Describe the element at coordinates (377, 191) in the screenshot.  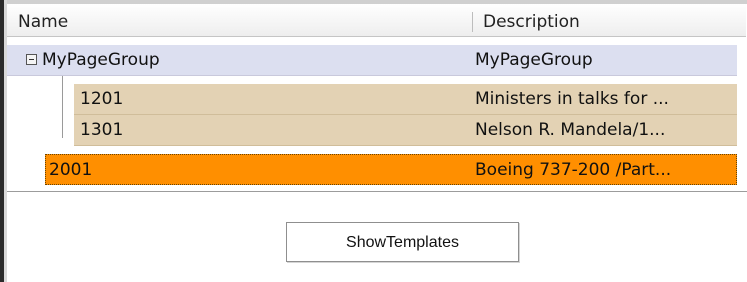
I see `panel-divider` at that location.